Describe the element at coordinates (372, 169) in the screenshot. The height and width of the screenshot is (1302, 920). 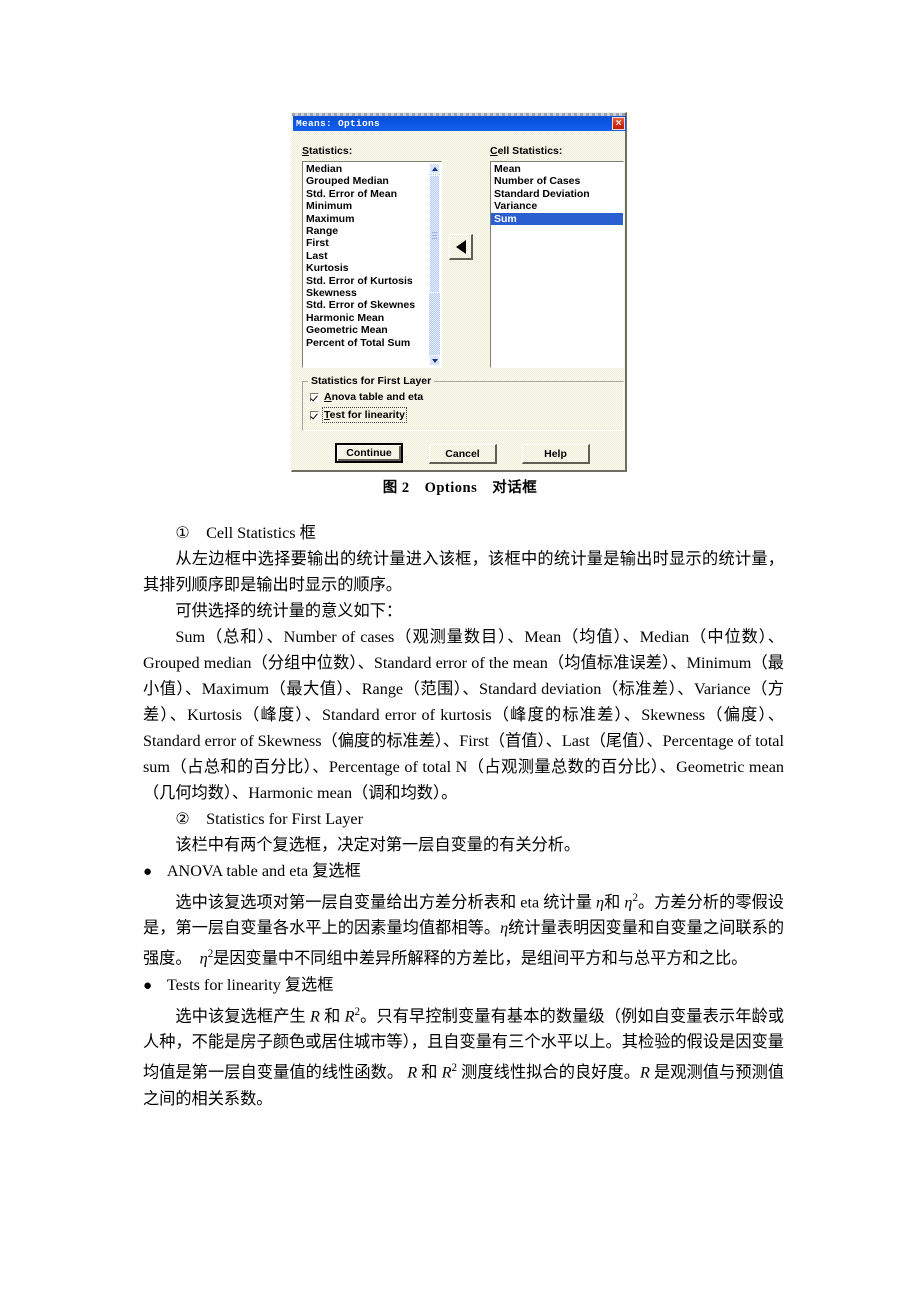
I see `list-item: Median` at that location.